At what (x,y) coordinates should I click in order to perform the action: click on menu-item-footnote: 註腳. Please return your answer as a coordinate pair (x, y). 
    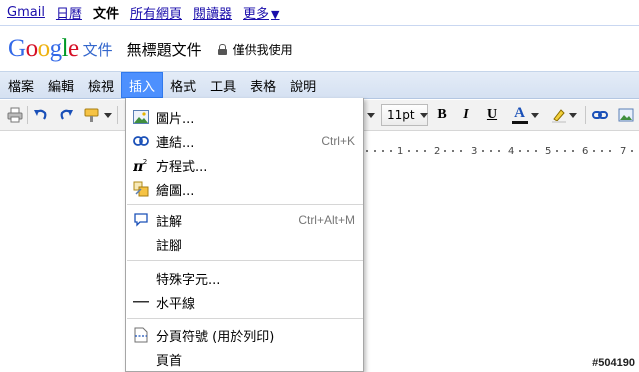
    Looking at the image, I should click on (244, 244).